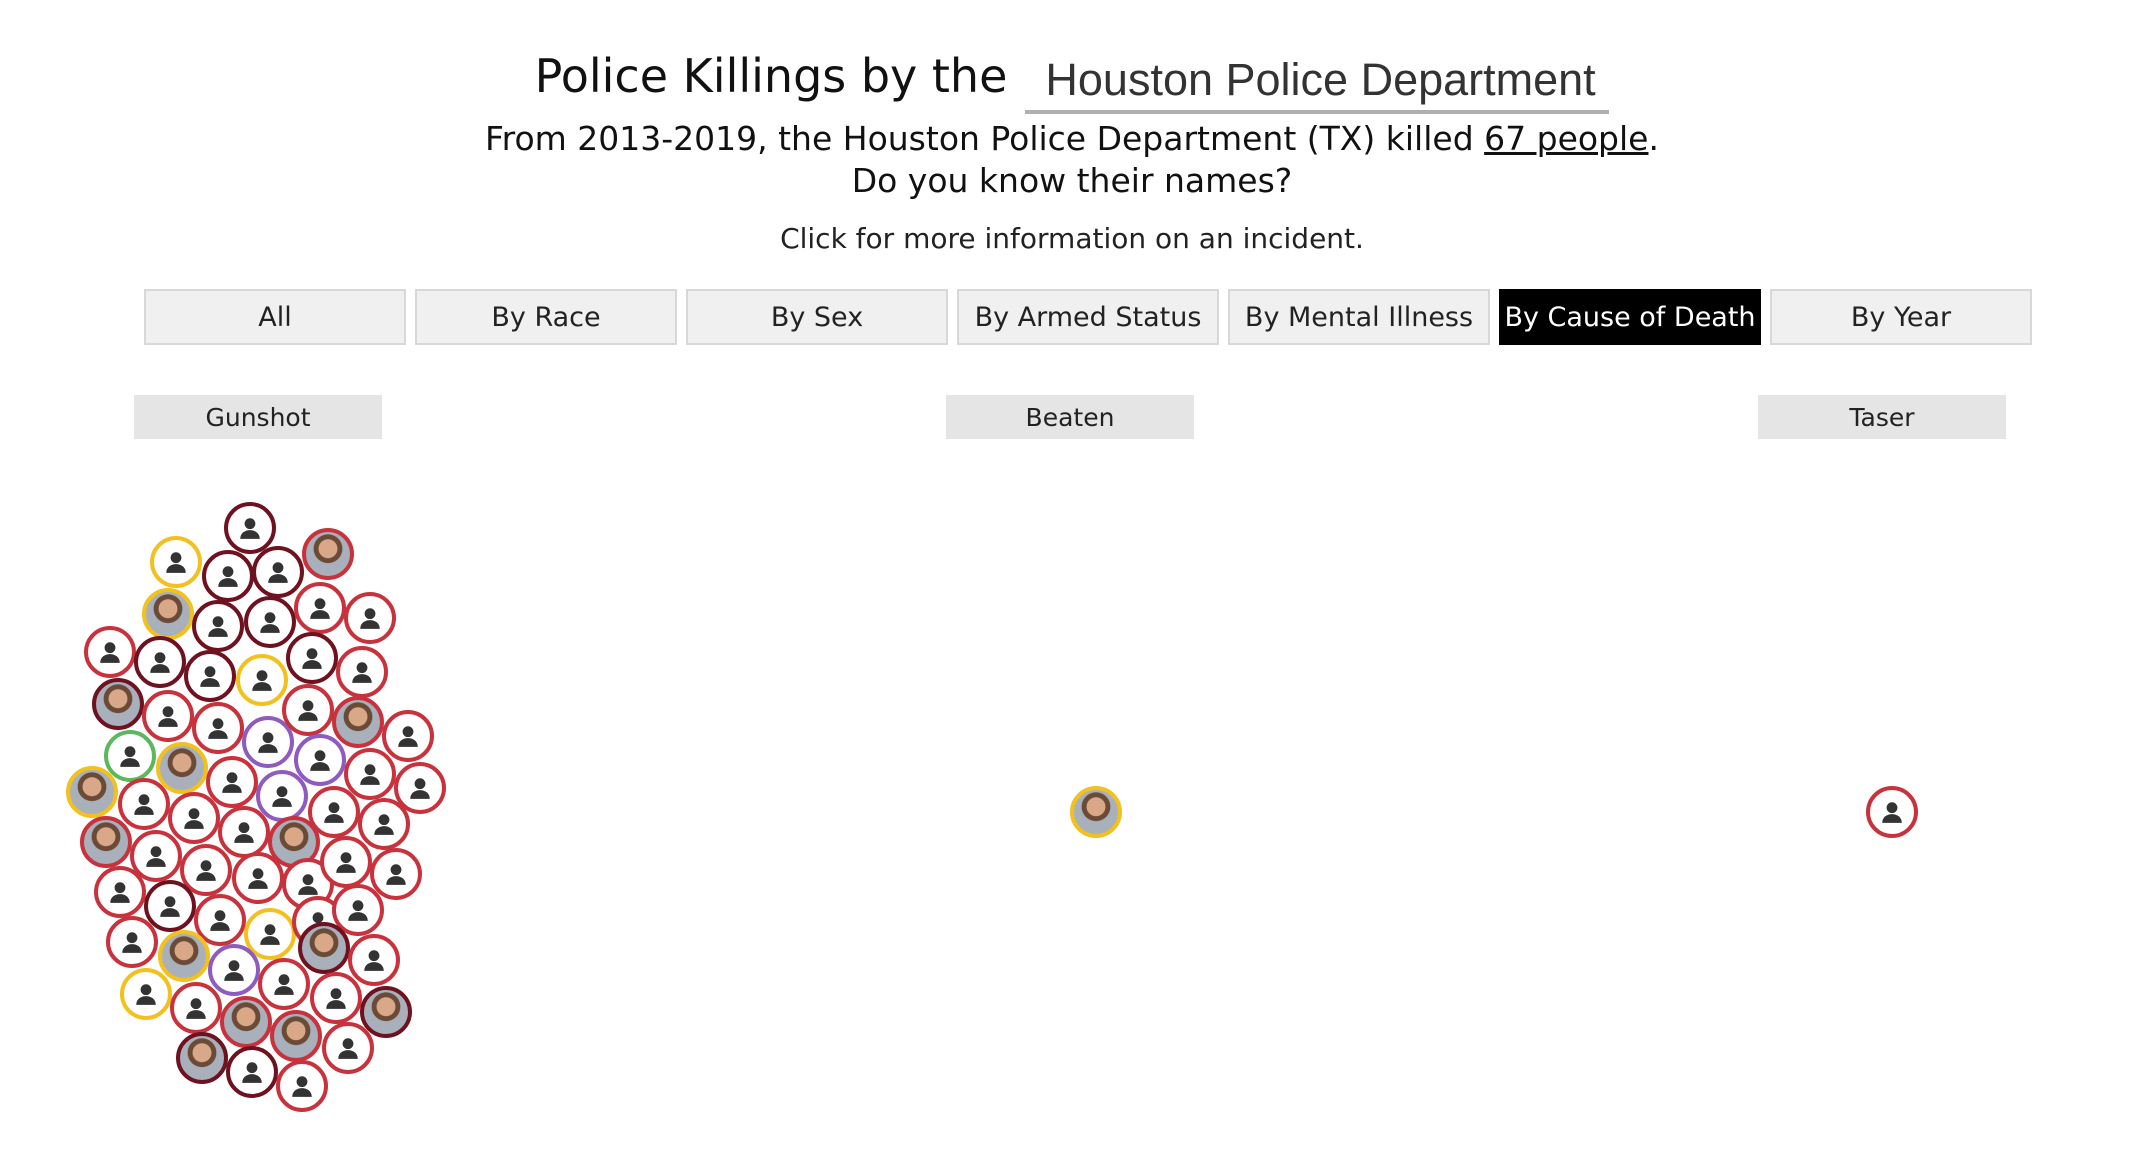 This screenshot has width=2144, height=1170. What do you see at coordinates (275, 317) in the screenshot?
I see `tab-all: All` at bounding box center [275, 317].